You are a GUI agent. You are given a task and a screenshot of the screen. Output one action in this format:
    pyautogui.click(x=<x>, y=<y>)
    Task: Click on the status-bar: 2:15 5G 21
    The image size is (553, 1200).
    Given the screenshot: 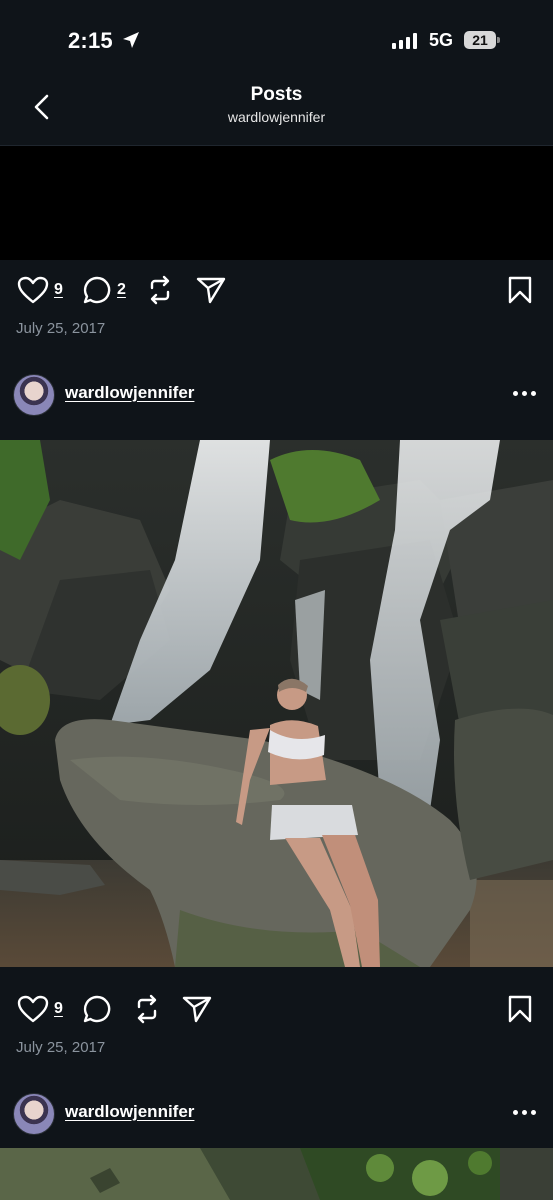 What is the action you would take?
    pyautogui.click(x=276, y=40)
    